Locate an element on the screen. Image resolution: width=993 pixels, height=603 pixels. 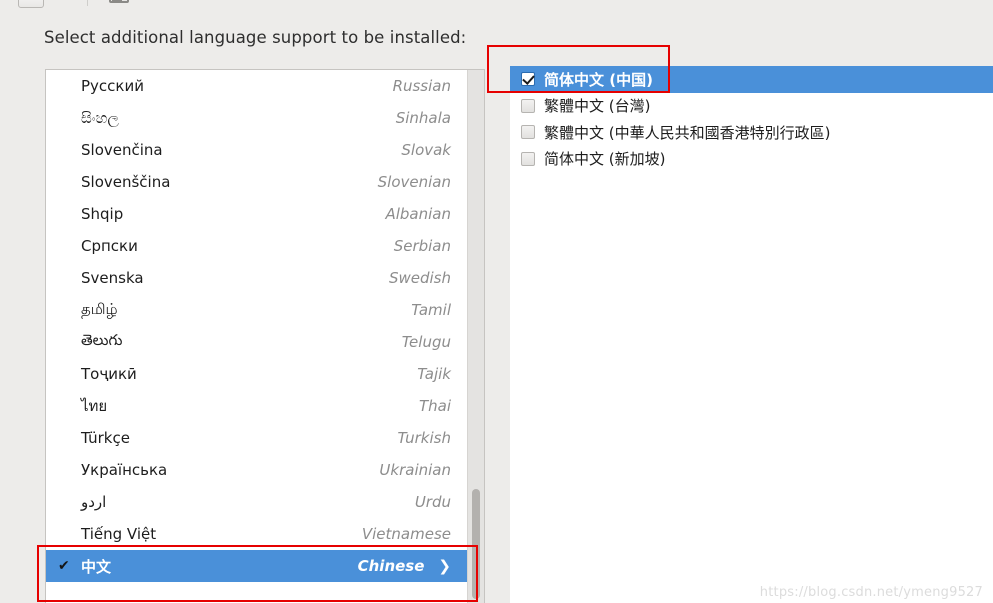
language-english-label: Serbian is located at coordinates (422, 246).